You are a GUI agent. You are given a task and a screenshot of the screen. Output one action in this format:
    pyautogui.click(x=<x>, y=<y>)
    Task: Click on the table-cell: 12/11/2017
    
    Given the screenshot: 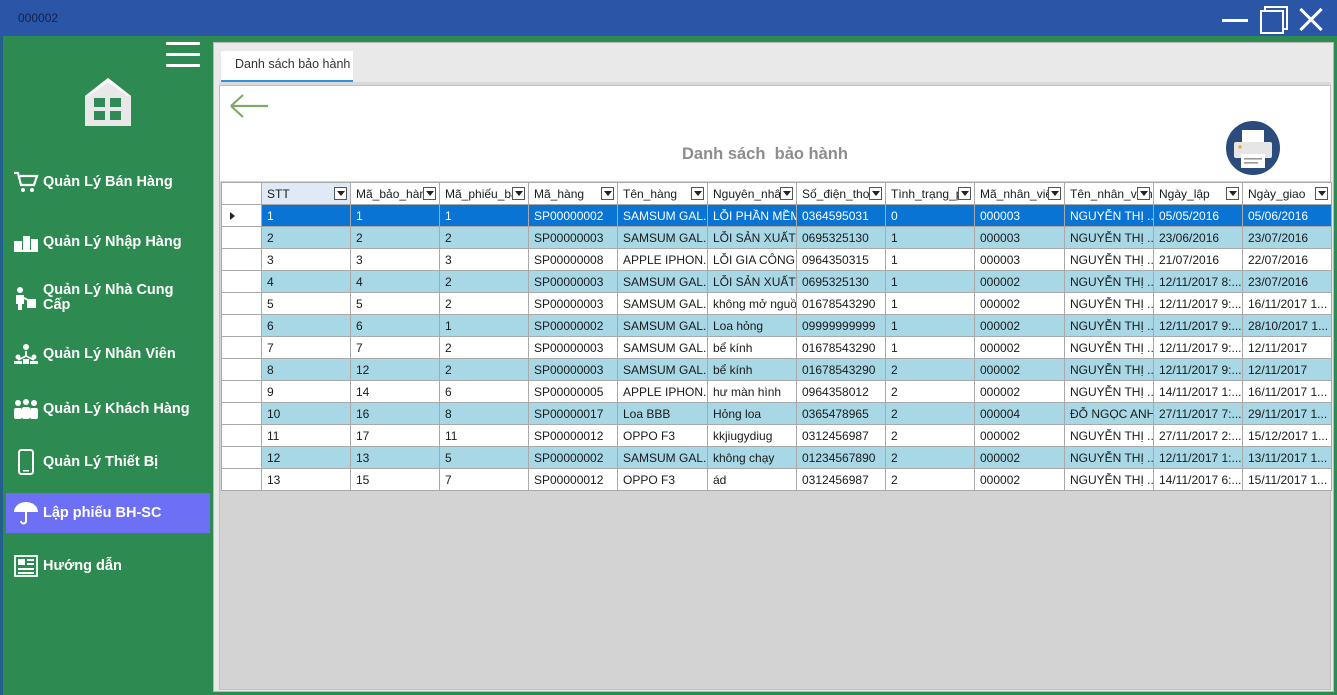 What is the action you would take?
    pyautogui.click(x=1287, y=347)
    